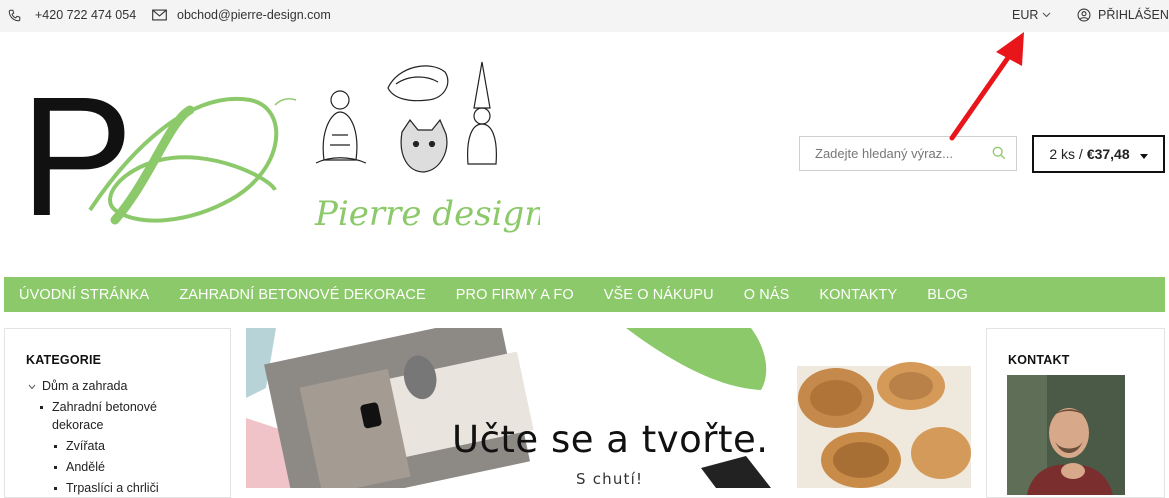 The image size is (1169, 498). Describe the element at coordinates (142, 446) in the screenshot. I see `category-item-animals: Zvířata` at that location.